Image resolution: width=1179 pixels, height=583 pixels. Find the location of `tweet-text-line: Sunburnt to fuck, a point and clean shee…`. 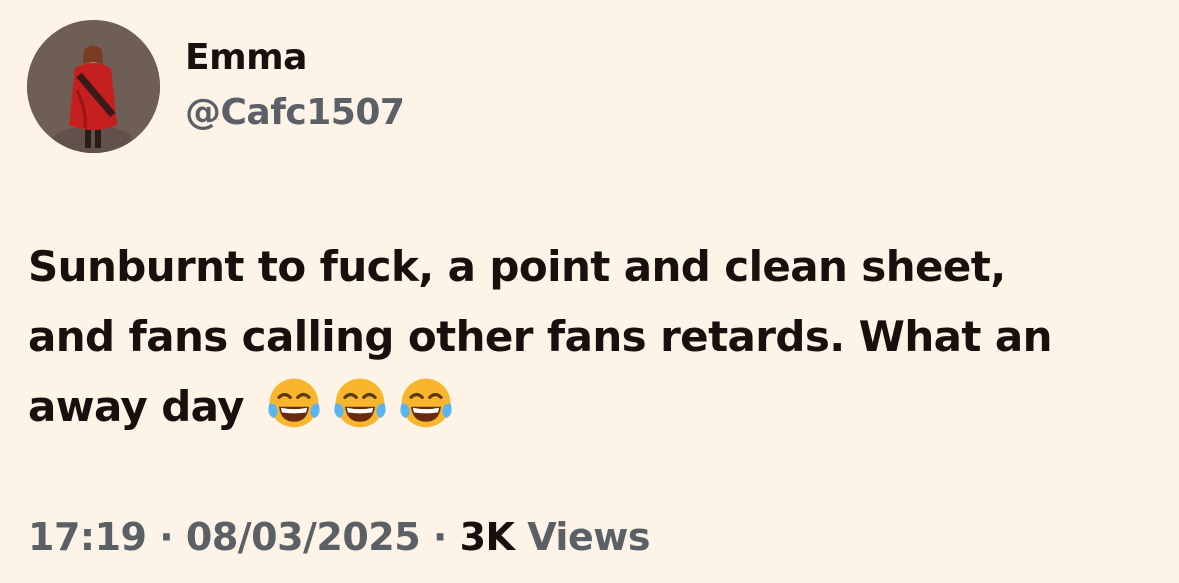

tweet-text-line: Sunburnt to fuck, a point and clean shee… is located at coordinates (517, 266).